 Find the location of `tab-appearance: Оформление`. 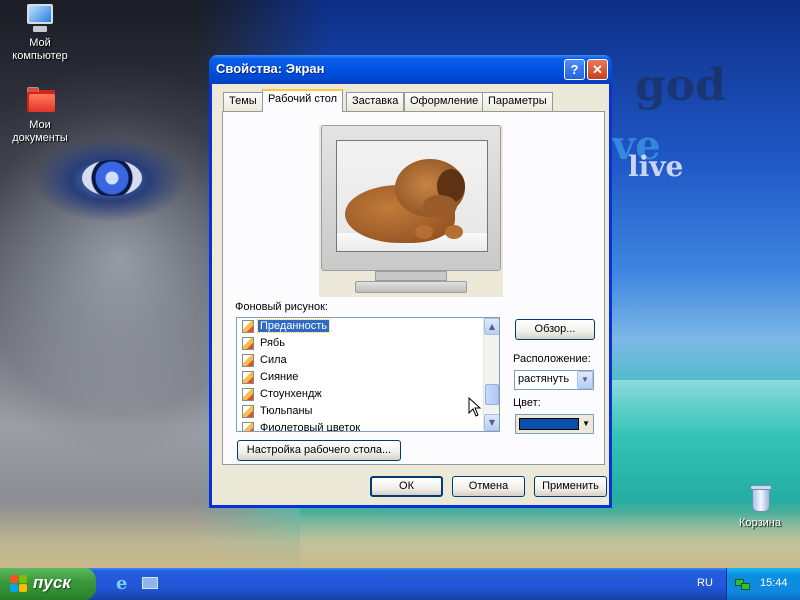

tab-appearance: Оформление is located at coordinates (444, 101).